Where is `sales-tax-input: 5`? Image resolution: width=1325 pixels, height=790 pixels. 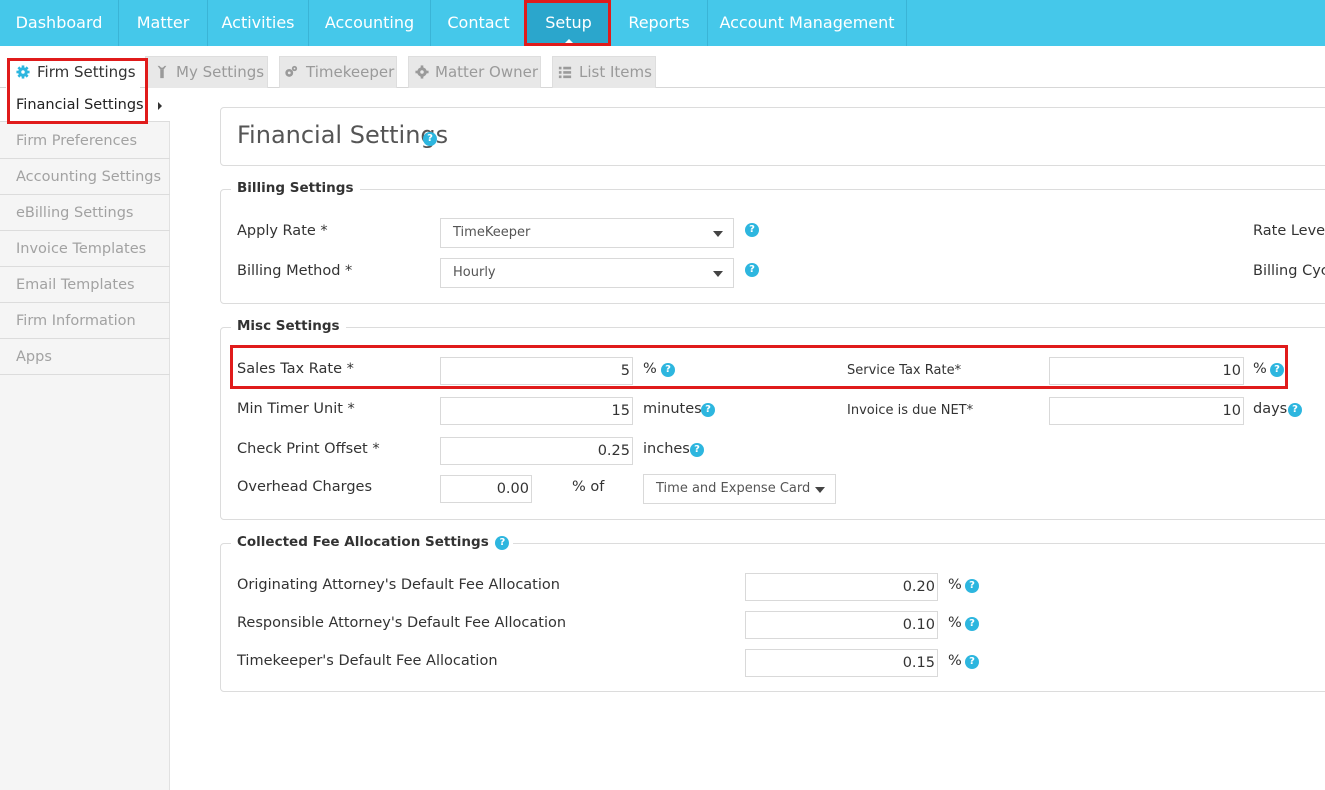 sales-tax-input: 5 is located at coordinates (536, 371).